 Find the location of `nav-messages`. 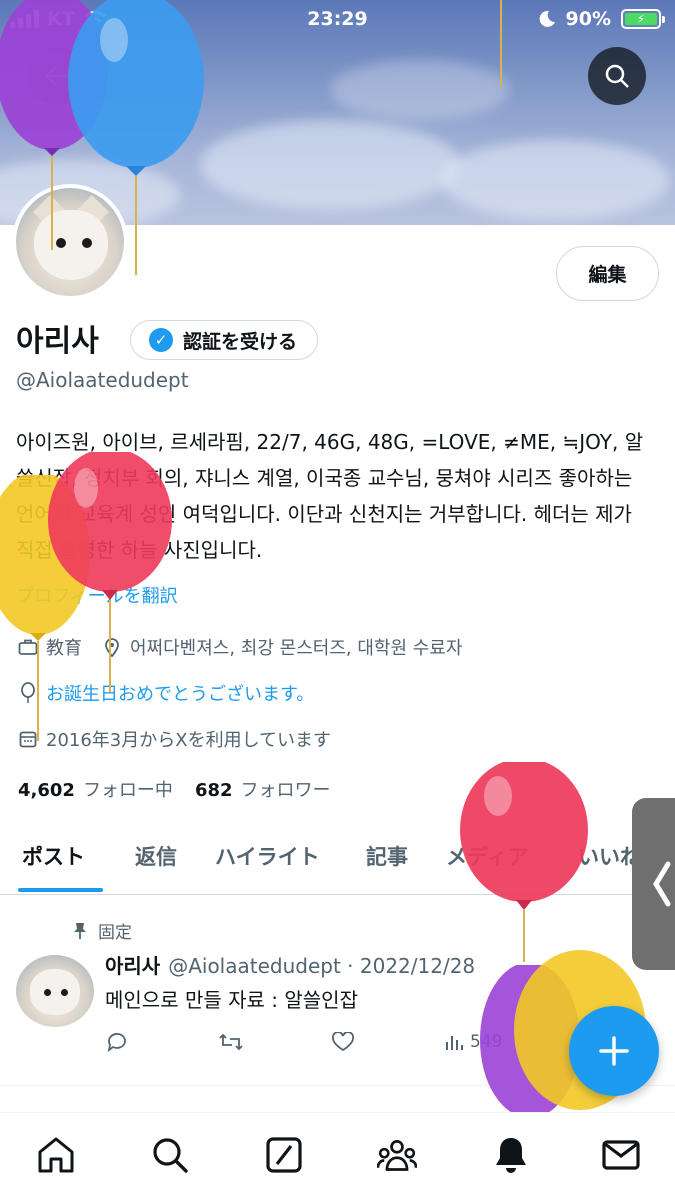

nav-messages is located at coordinates (621, 1155).